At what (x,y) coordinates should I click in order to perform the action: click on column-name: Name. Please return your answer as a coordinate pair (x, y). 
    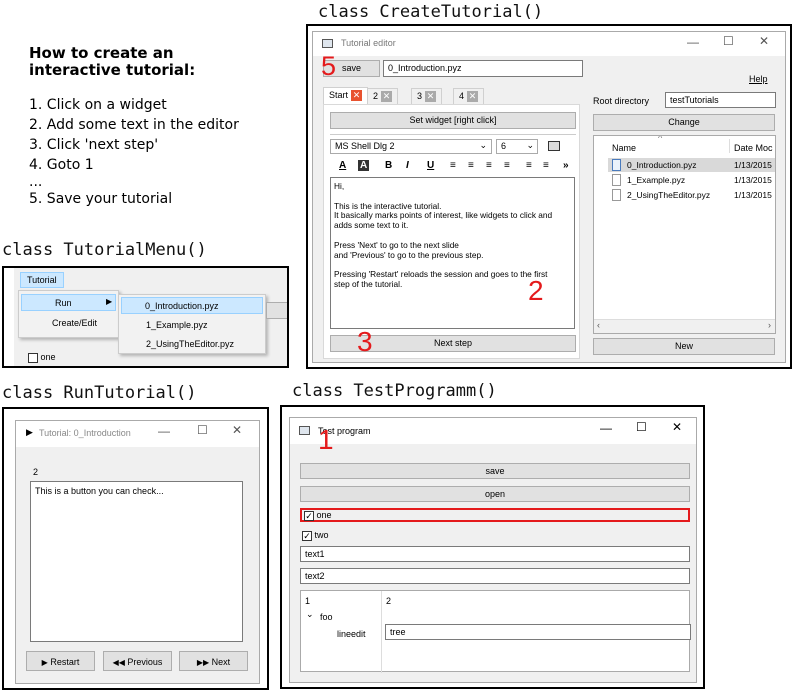
    Looking at the image, I should click on (624, 148).